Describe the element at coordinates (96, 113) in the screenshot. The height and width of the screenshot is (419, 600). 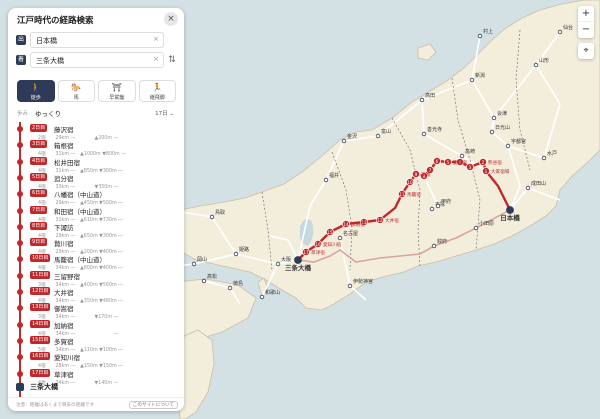
I see `pace-select: 歩み ゆっくり 17日 ⌄` at that location.